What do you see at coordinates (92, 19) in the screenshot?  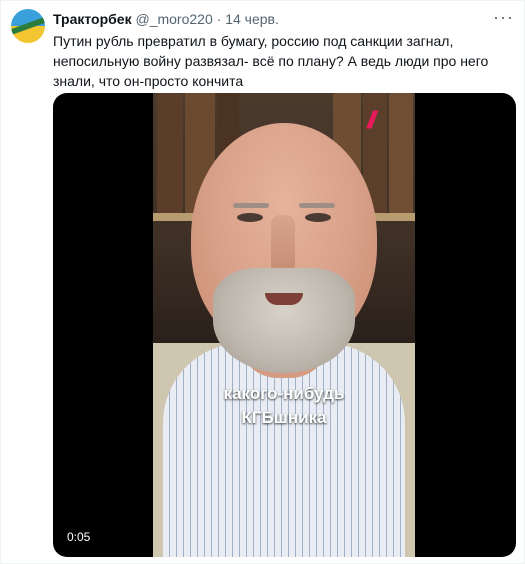 I see `author-name: Тракторбек` at bounding box center [92, 19].